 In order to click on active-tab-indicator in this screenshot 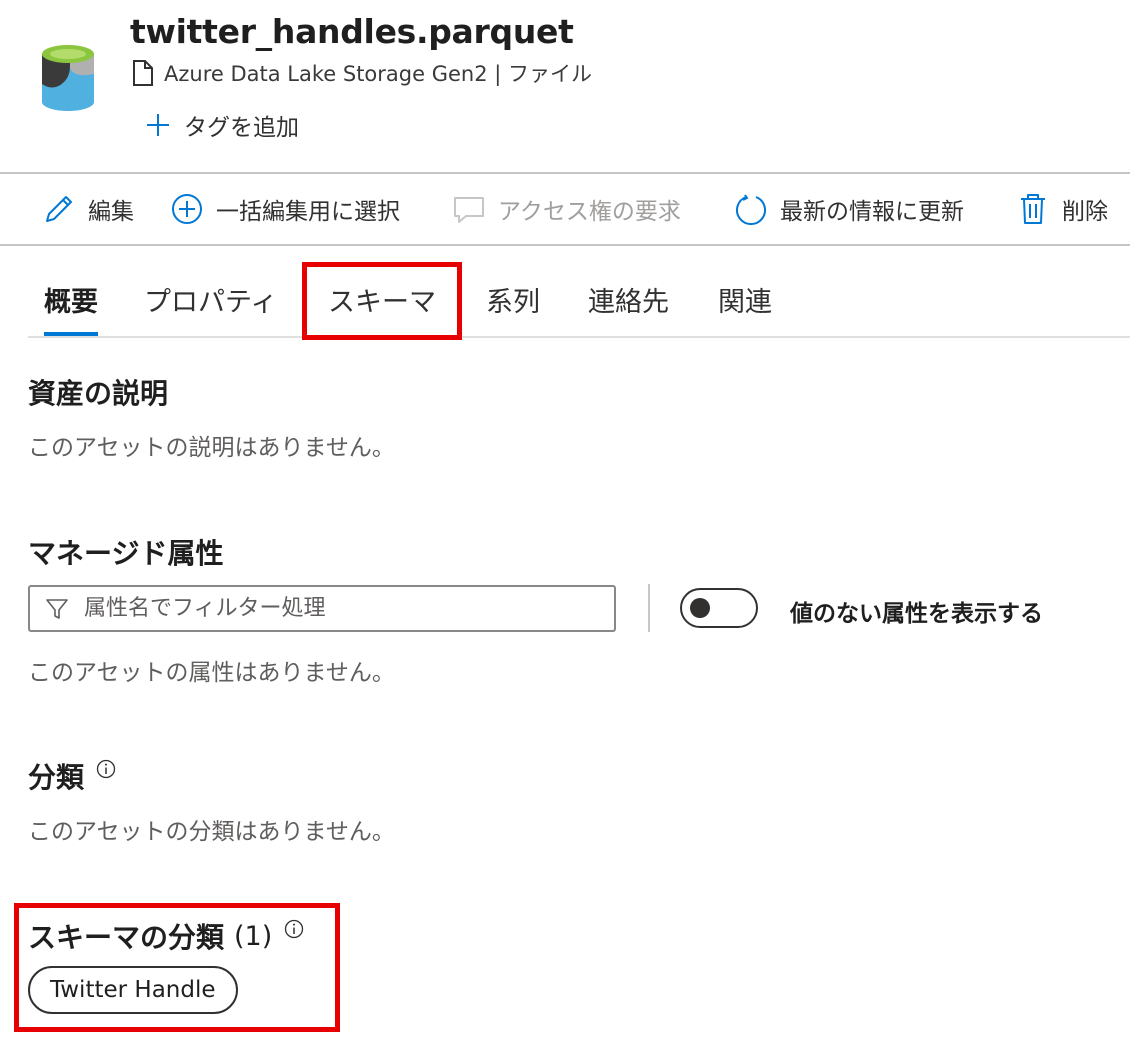, I will do `click(71, 334)`.